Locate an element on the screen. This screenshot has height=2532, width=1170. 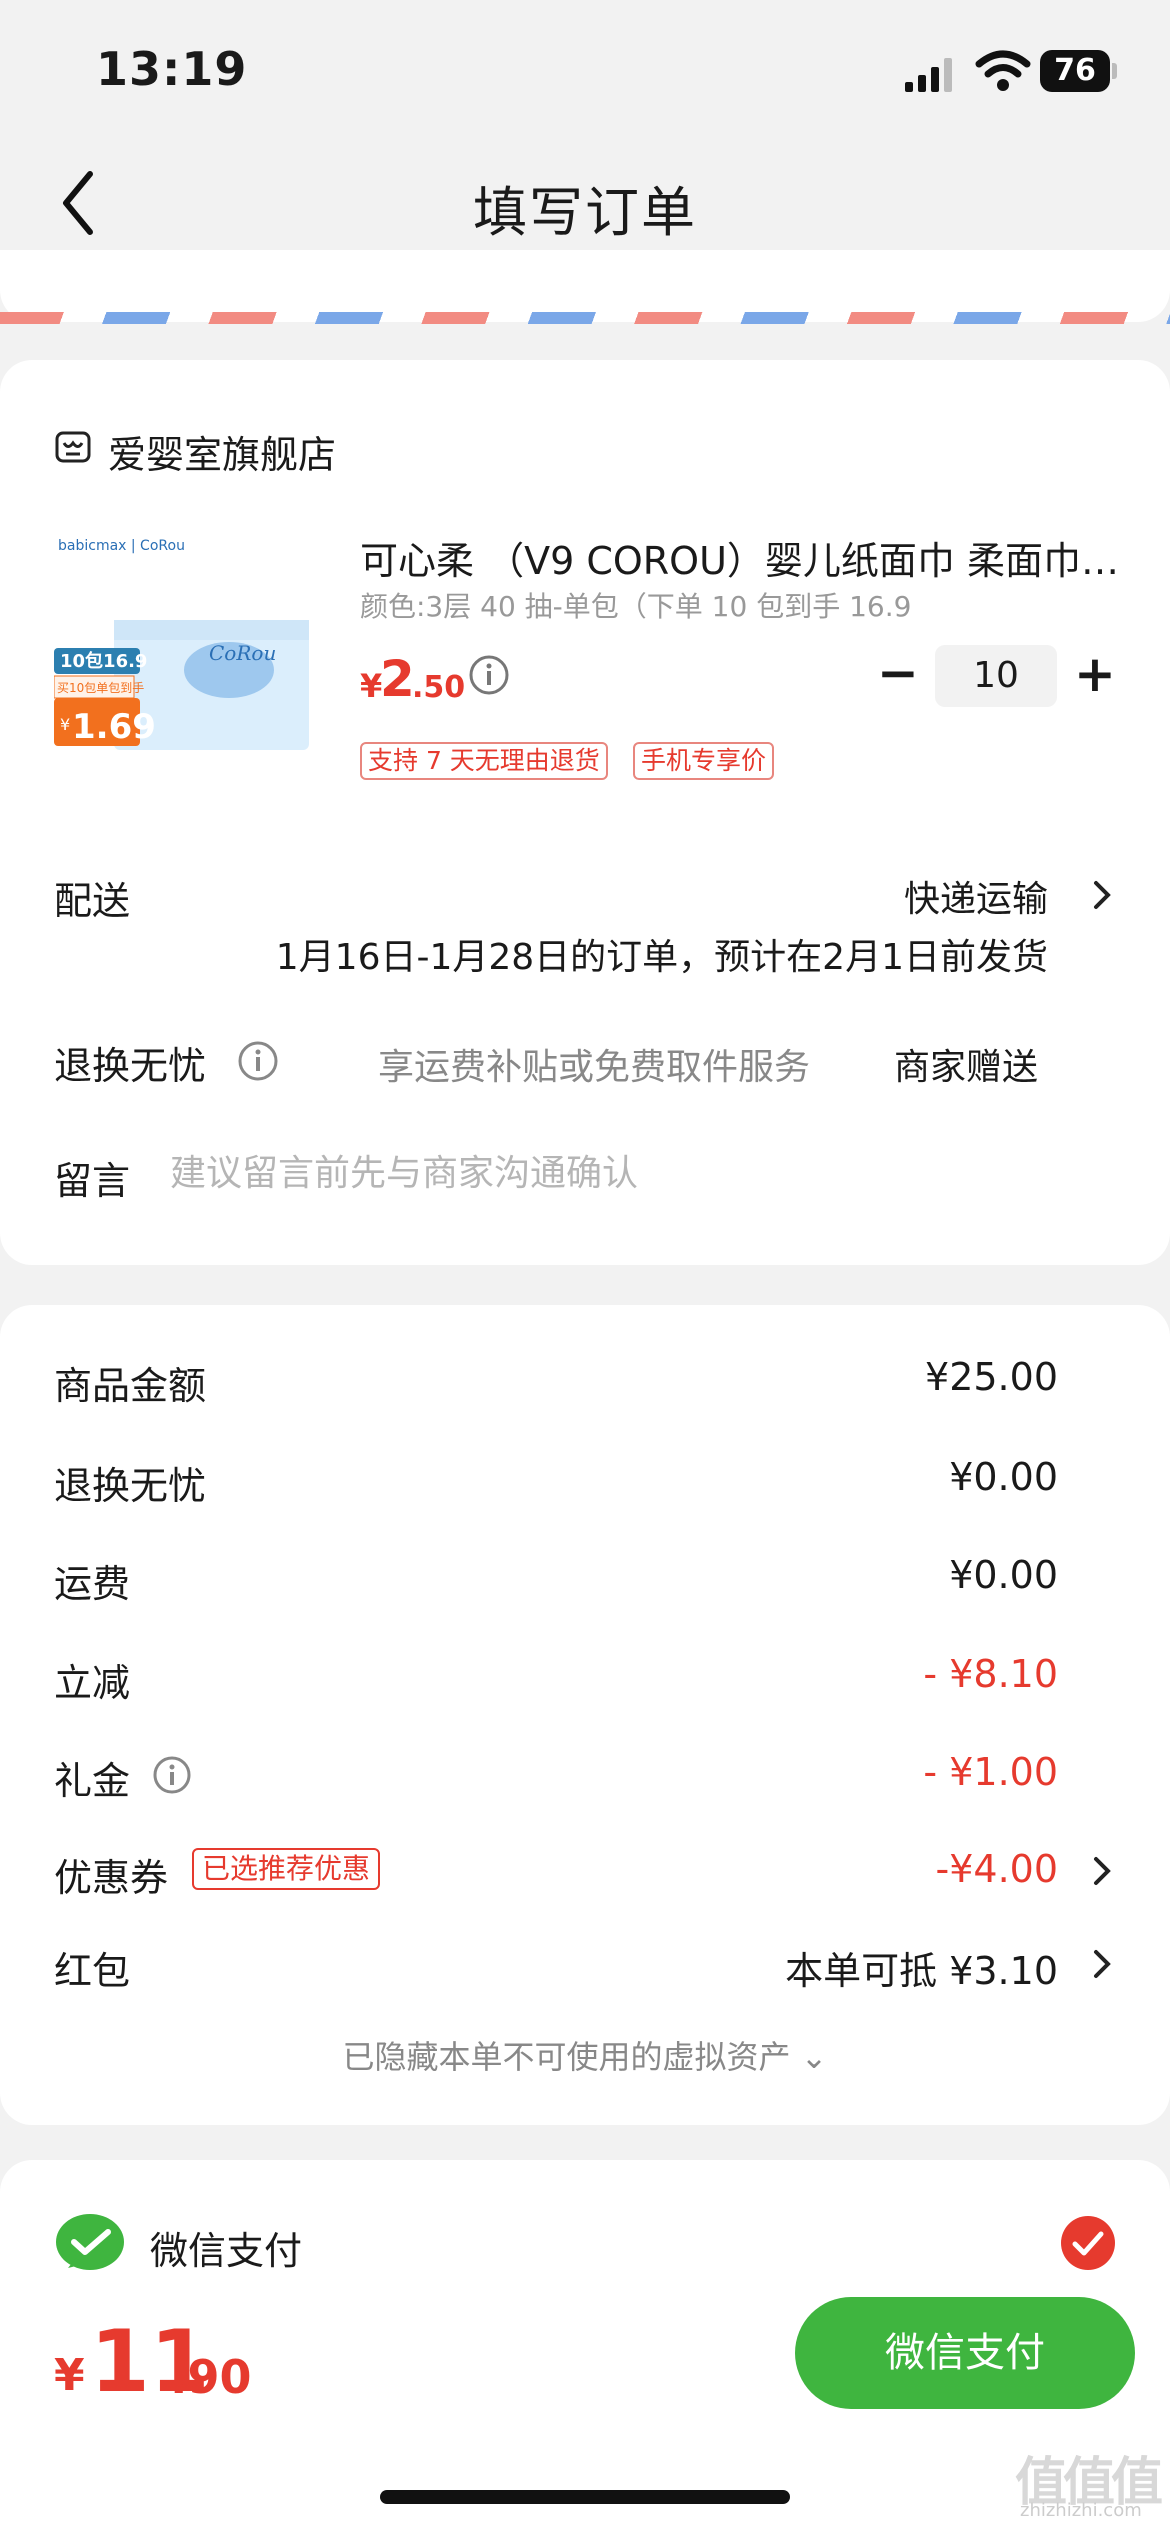
instant-discount-label: 立减 is located at coordinates (92, 1683).